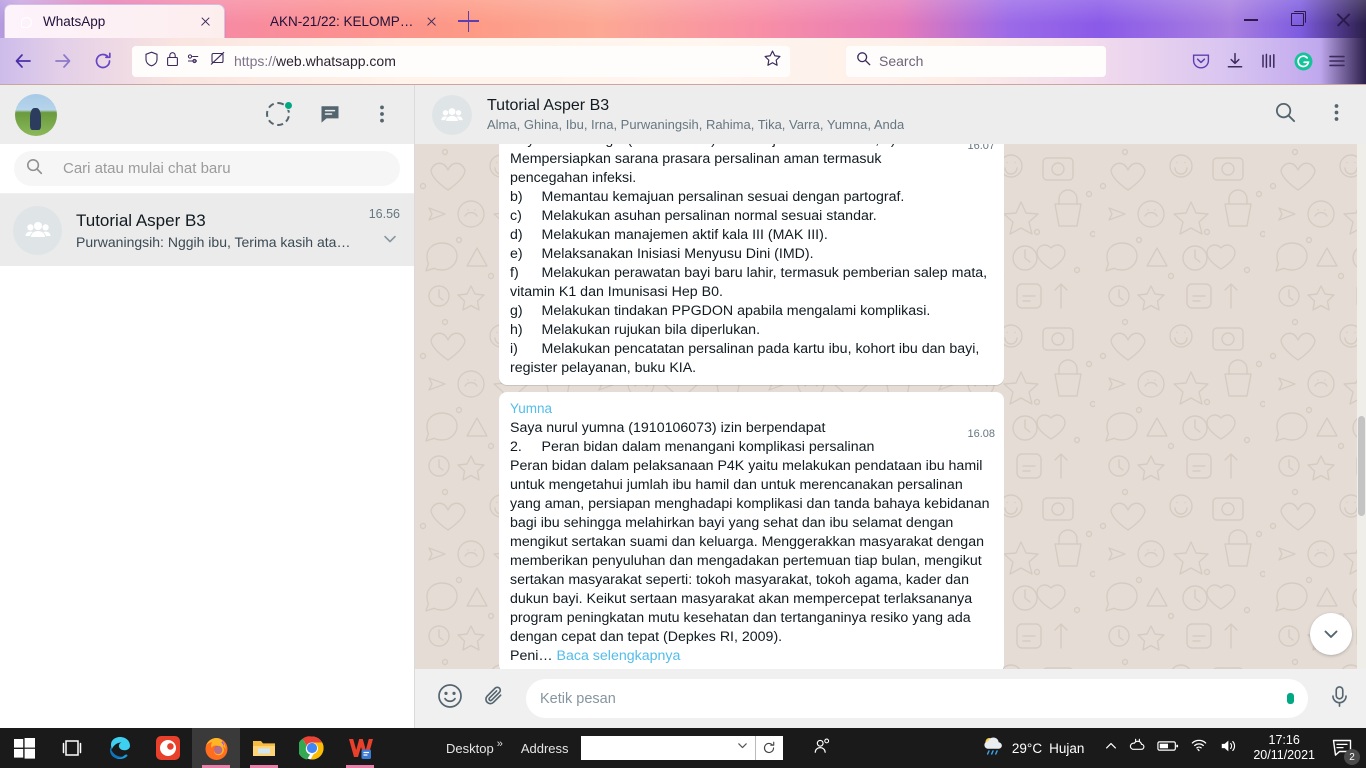 The width and height of the screenshot is (1366, 768). What do you see at coordinates (769, 748) in the screenshot?
I see `refresh-icon` at bounding box center [769, 748].